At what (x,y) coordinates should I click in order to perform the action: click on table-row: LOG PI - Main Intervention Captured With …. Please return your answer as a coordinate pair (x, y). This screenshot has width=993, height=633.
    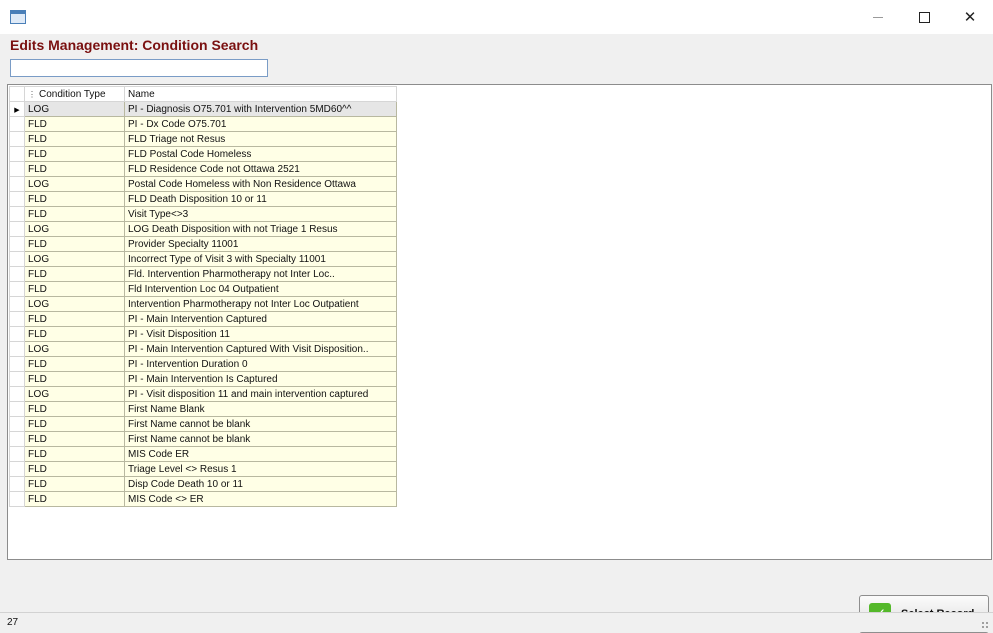
    Looking at the image, I should click on (203, 349).